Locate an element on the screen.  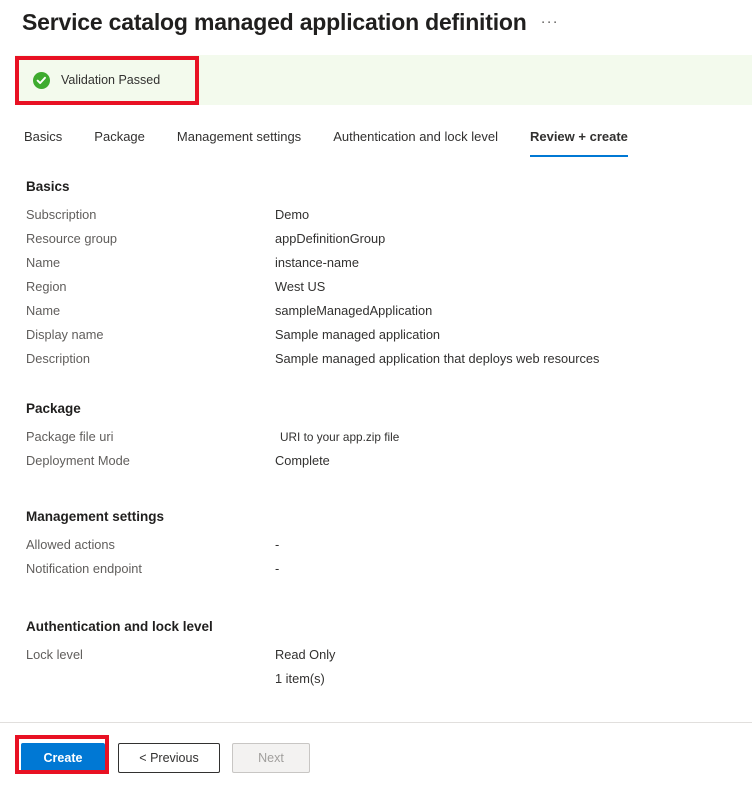
validation-status-text: Validation Passed is located at coordinates (111, 80).